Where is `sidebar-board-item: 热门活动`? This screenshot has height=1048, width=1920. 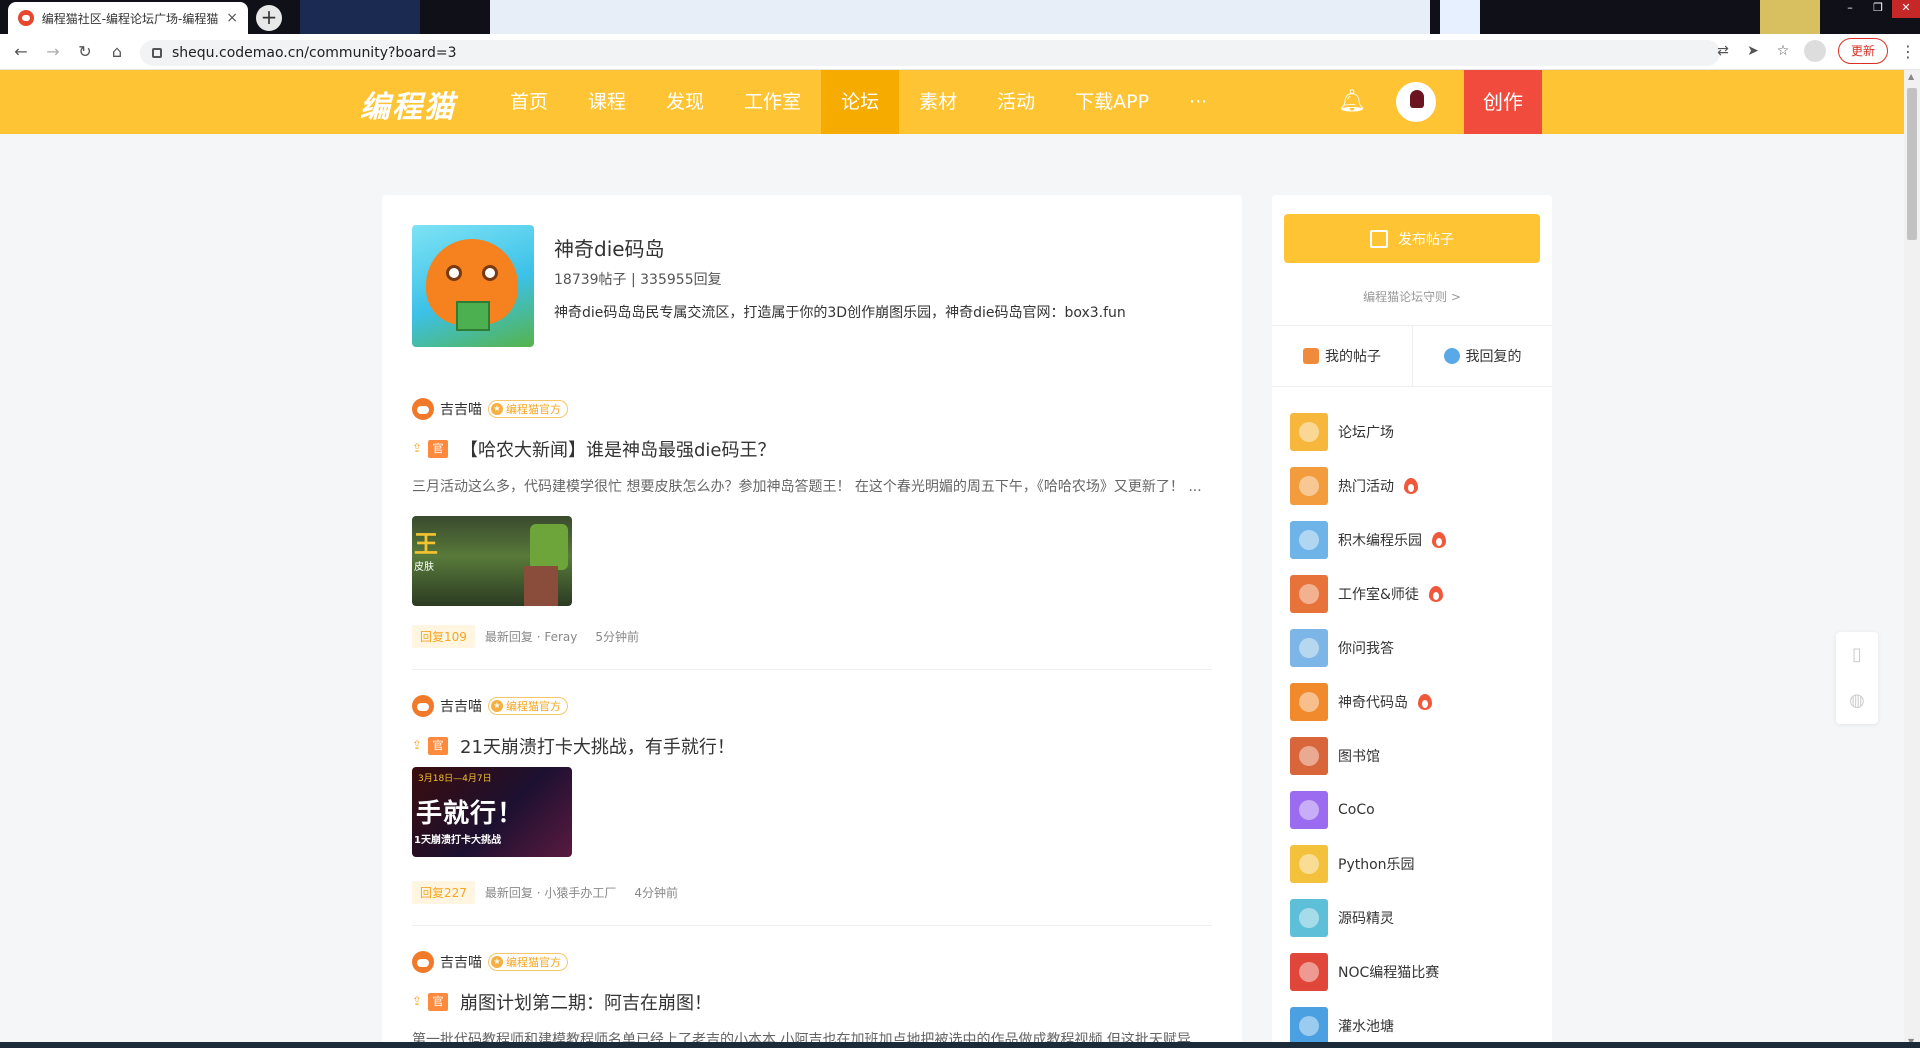 sidebar-board-item: 热门活动 is located at coordinates (1415, 486).